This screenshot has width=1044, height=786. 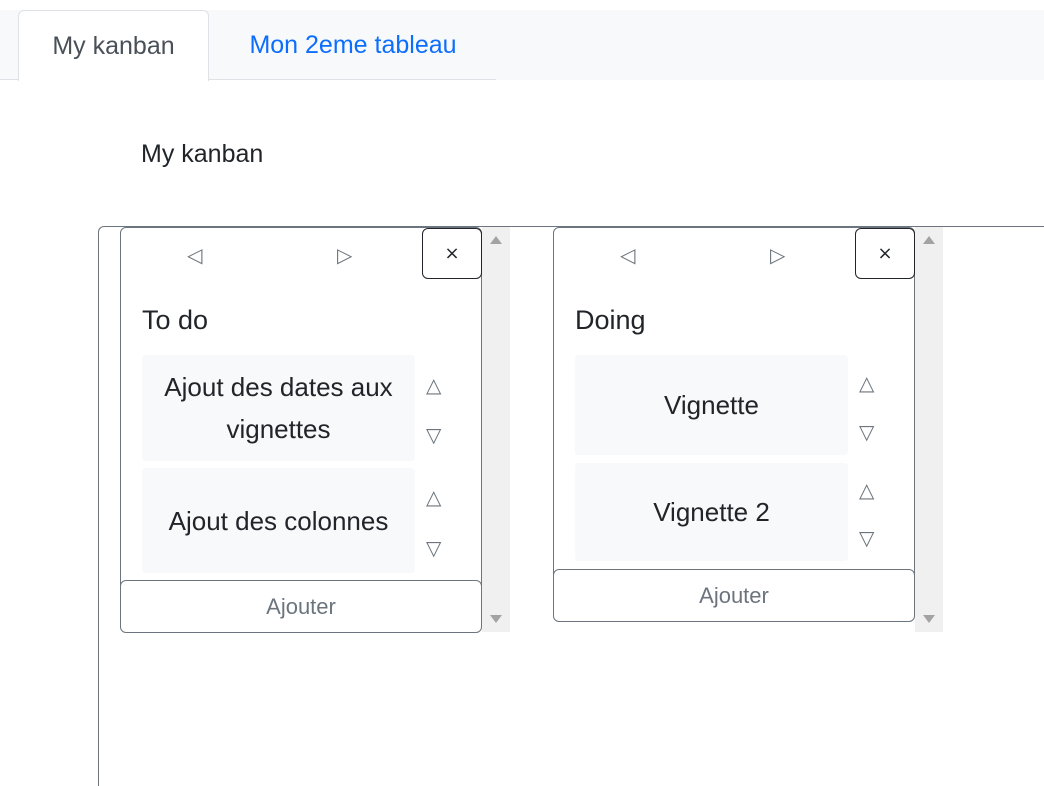 I want to click on tab-my-kanban: My kanban, so click(x=113, y=45).